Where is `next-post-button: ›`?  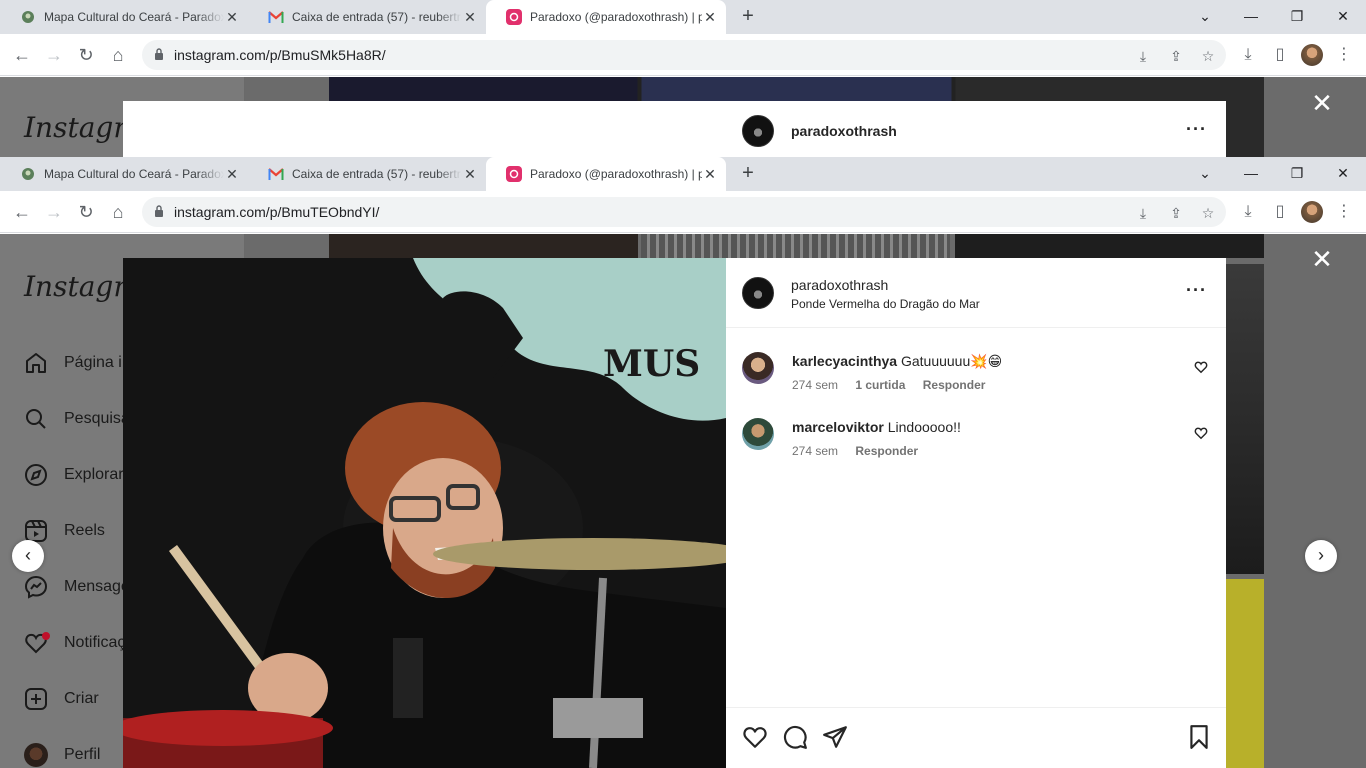
next-post-button: › is located at coordinates (1321, 556).